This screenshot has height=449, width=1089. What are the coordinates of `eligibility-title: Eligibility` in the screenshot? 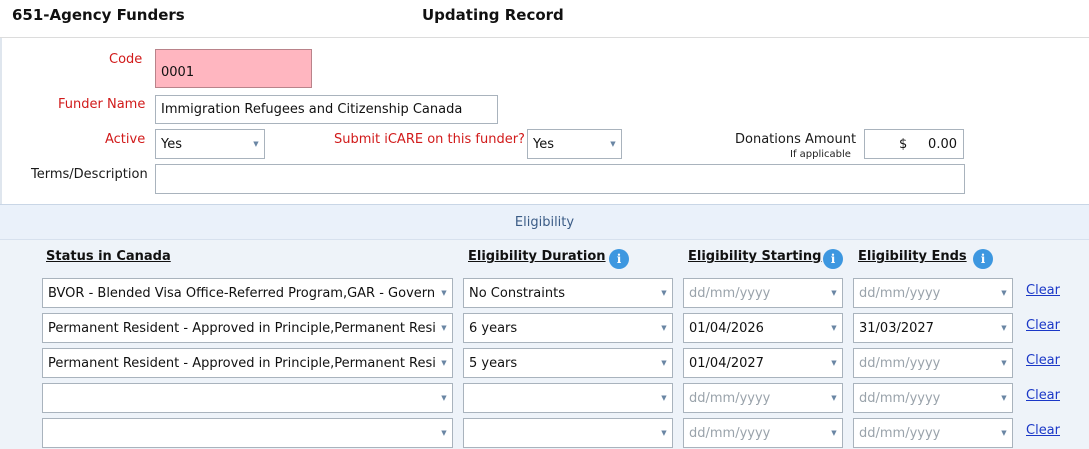 It's located at (544, 222).